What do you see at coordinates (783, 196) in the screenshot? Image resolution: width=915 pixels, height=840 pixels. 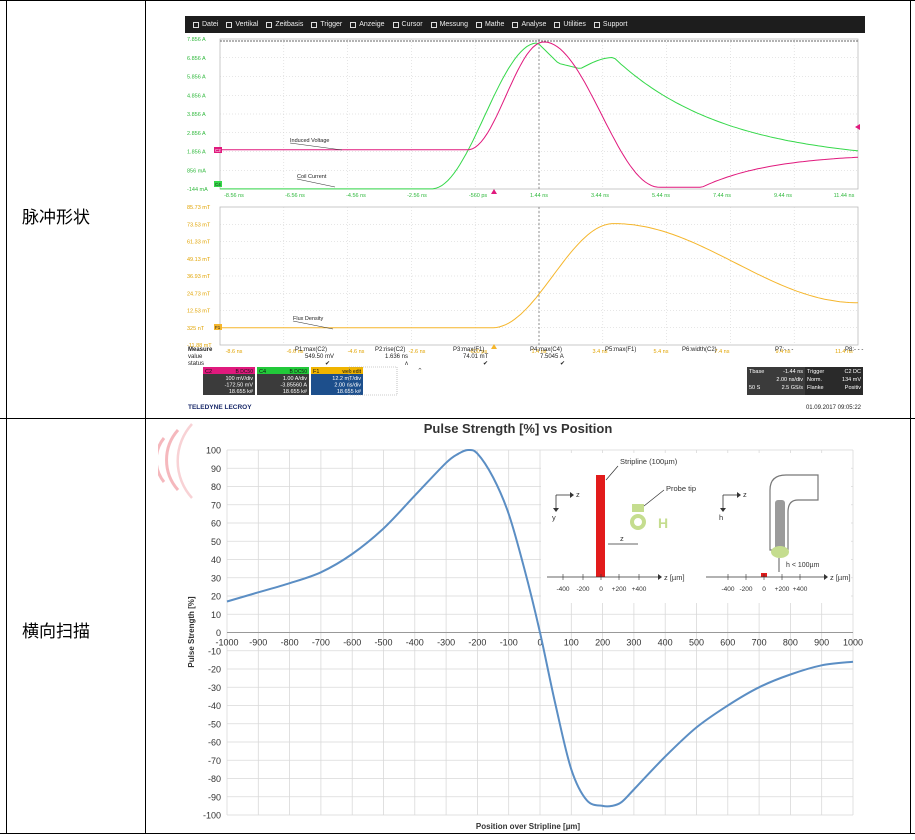 I see `x-tick-label: 9.44 ns` at bounding box center [783, 196].